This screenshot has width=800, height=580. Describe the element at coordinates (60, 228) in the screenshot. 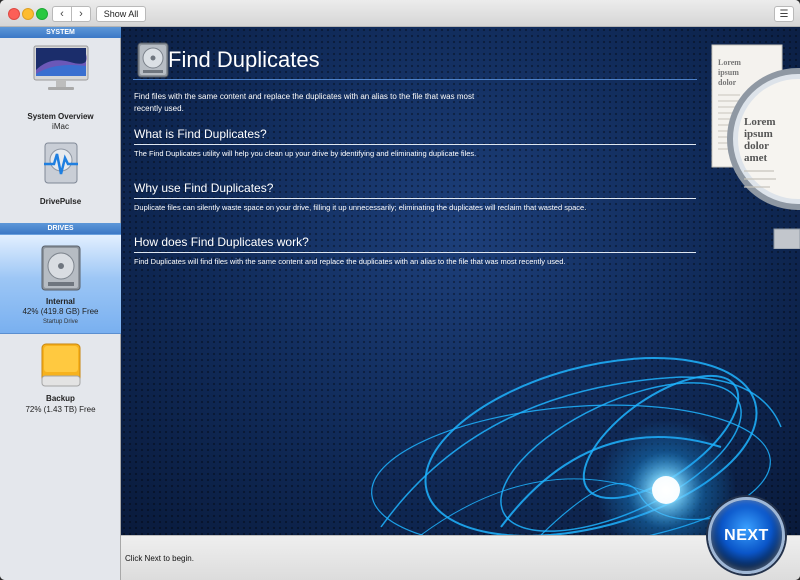

I see `sidebar-header-drives: DRIVES` at that location.